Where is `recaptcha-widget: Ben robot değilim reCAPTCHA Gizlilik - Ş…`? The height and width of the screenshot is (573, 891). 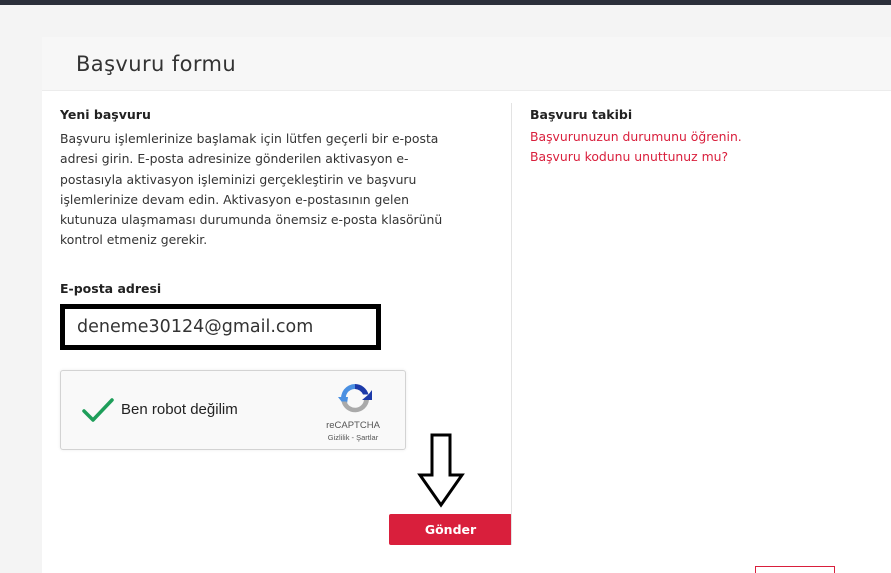 recaptcha-widget: Ben robot değilim reCAPTCHA Gizlilik - Ş… is located at coordinates (233, 410).